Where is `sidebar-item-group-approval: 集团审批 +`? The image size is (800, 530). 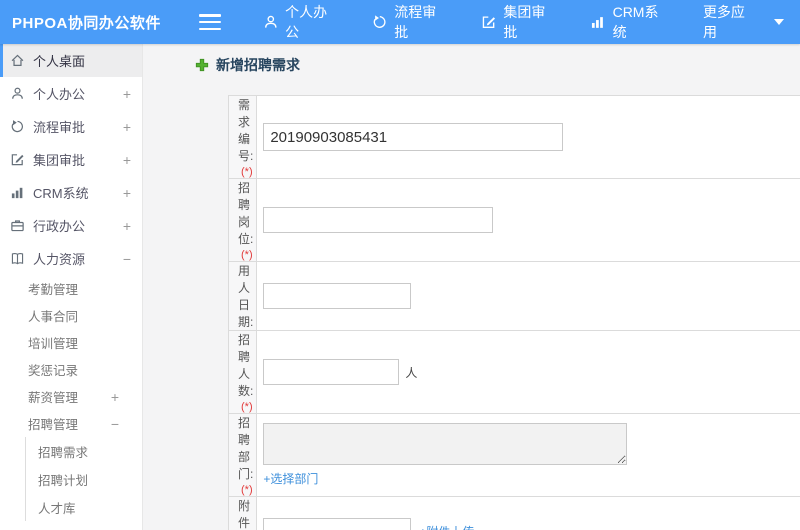
sidebar-item-group-approval: 集团审批 + is located at coordinates (71, 159).